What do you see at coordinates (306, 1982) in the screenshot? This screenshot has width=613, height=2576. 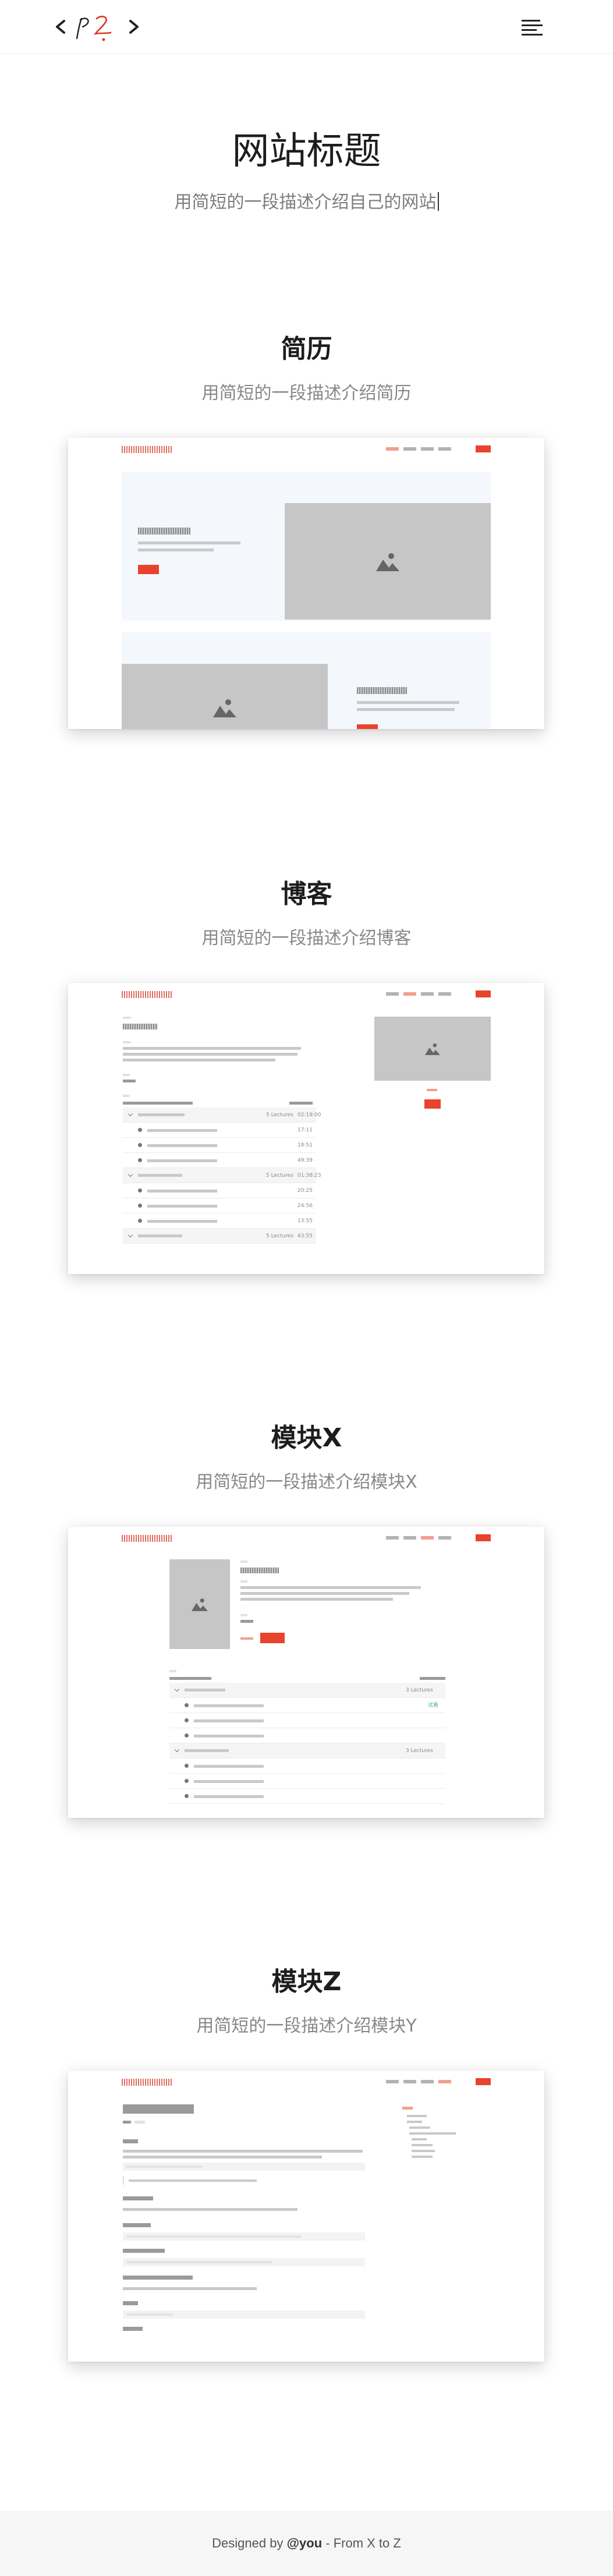 I see `section-title: 模块Z` at bounding box center [306, 1982].